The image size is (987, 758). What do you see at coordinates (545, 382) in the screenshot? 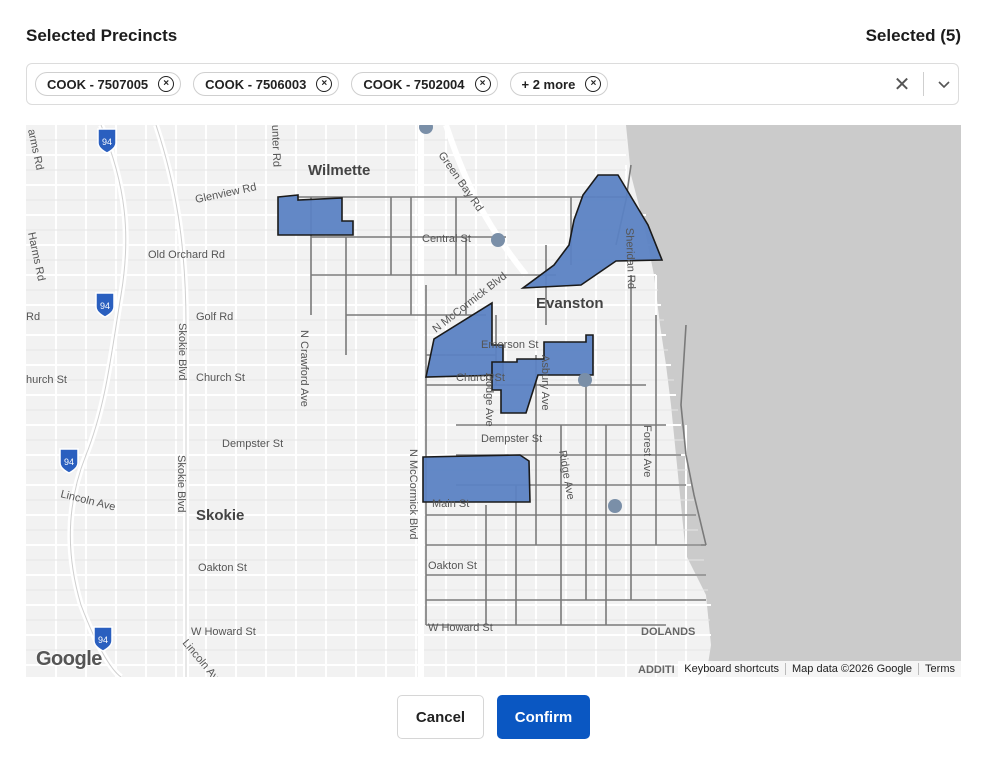
I see `street-label: Asbury Ave` at bounding box center [545, 382].